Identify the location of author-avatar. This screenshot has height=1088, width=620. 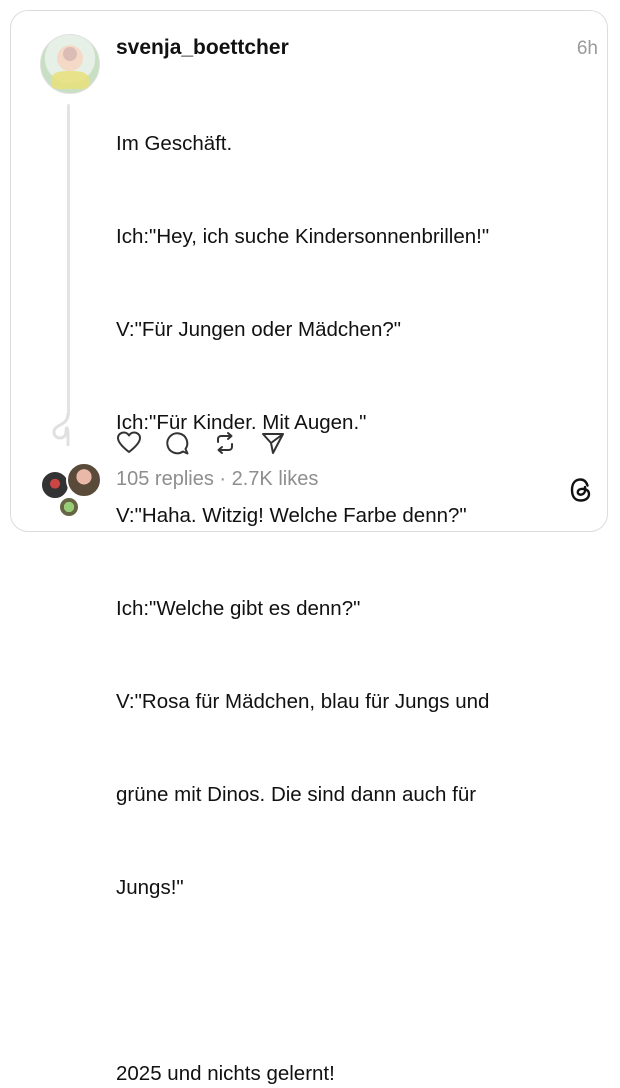
(70, 64).